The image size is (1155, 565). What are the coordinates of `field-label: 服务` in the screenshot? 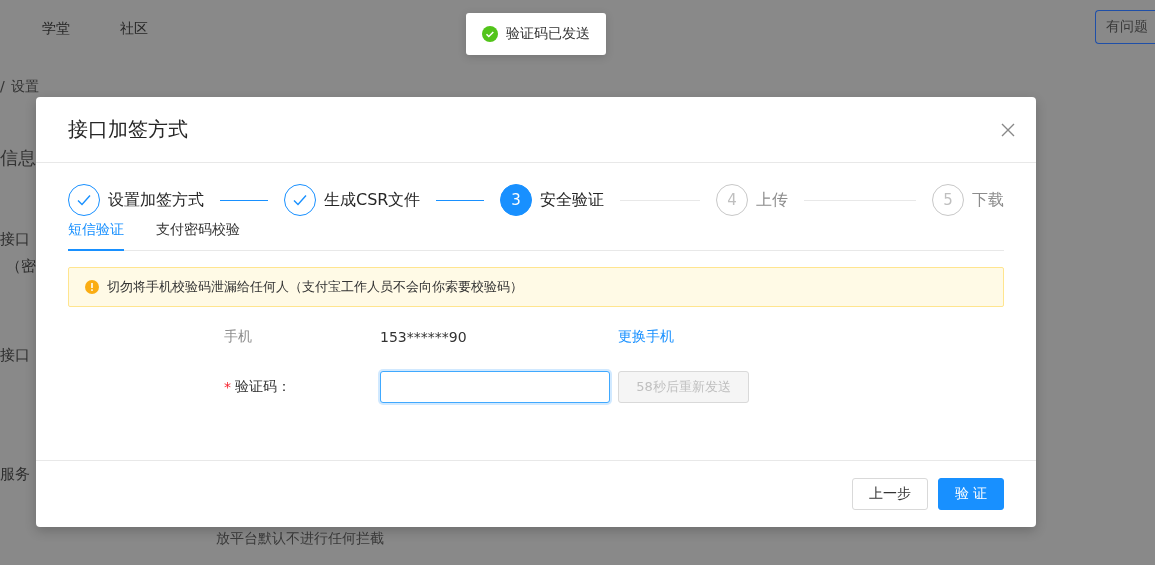 It's located at (15, 474).